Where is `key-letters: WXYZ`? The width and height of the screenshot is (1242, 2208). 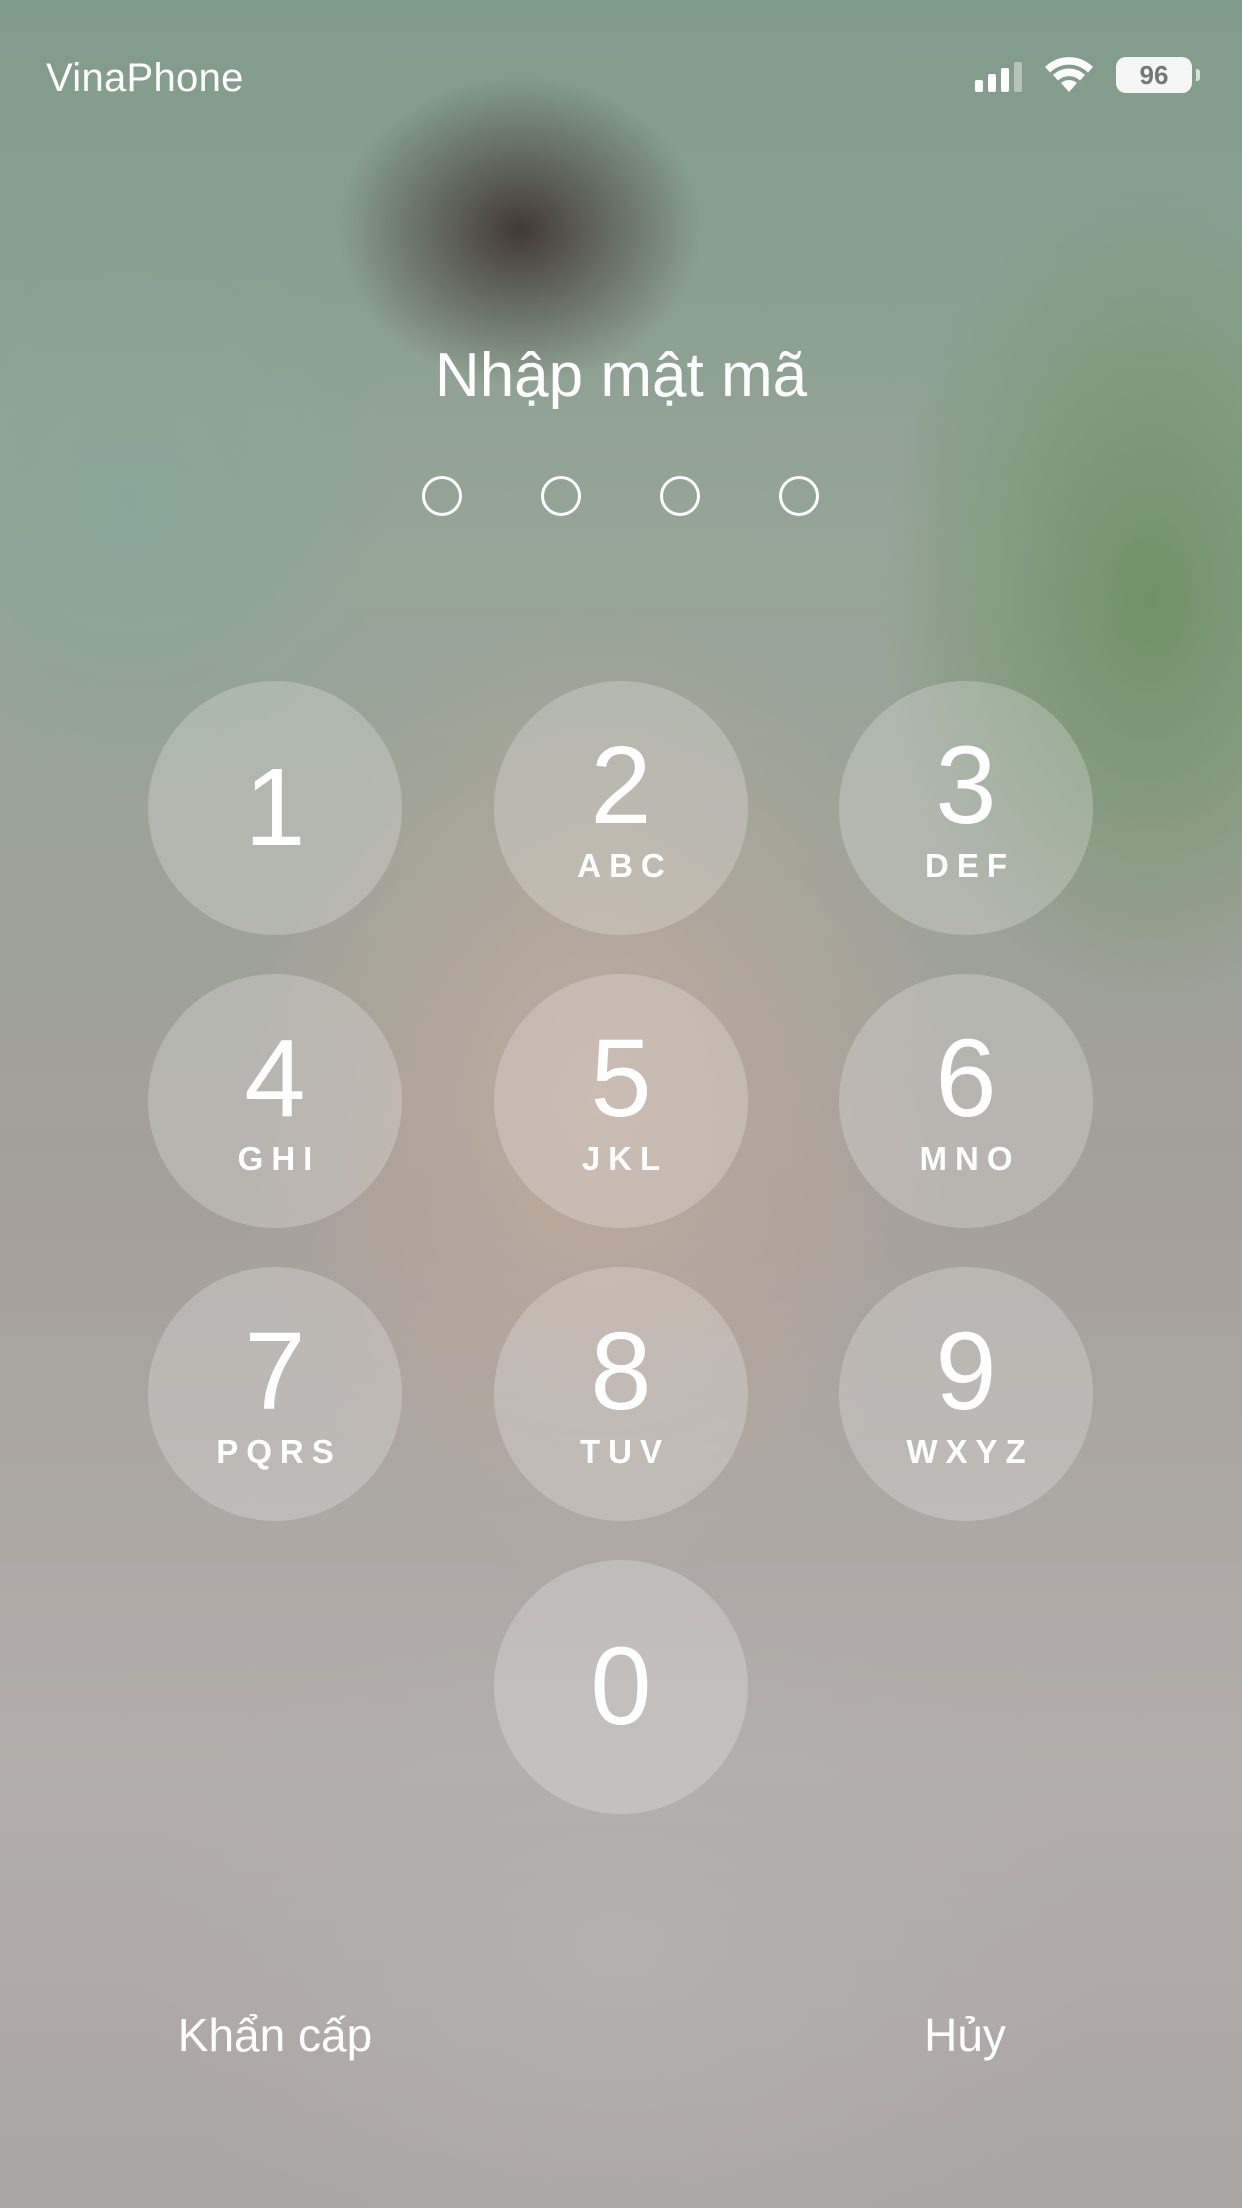 key-letters: WXYZ is located at coordinates (970, 1451).